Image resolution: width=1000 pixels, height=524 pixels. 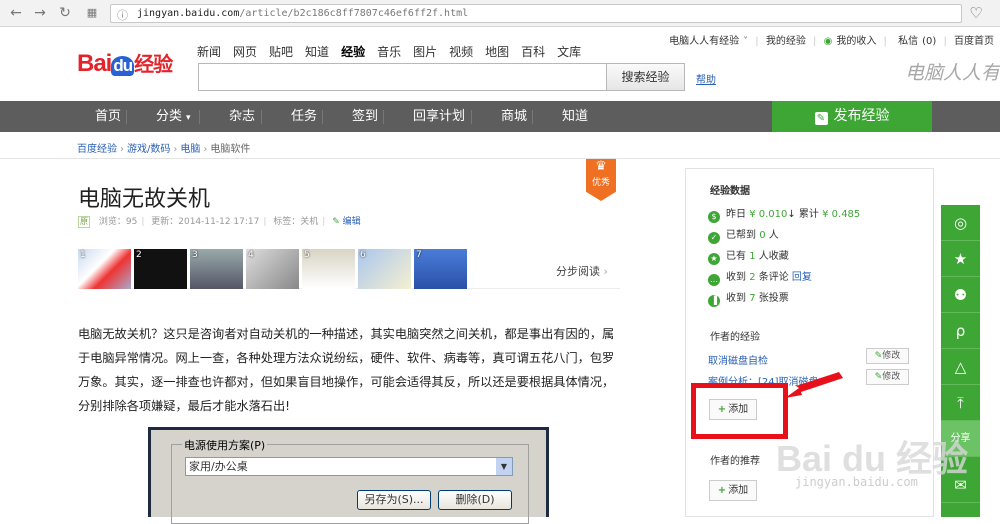 I want to click on edit-icon: ✎, so click(x=821, y=118).